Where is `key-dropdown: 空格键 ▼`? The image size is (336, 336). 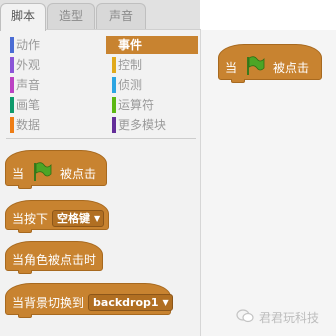 key-dropdown: 空格键 ▼ is located at coordinates (78, 218).